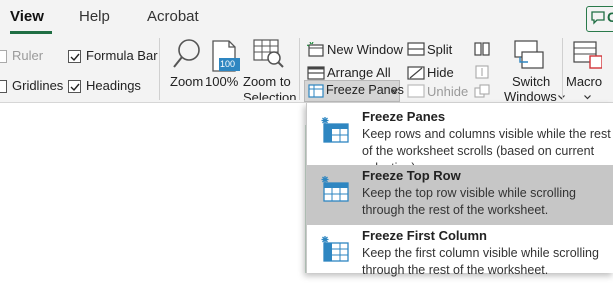  I want to click on zoom-to-selection-label-line2: Selection, so click(270, 95).